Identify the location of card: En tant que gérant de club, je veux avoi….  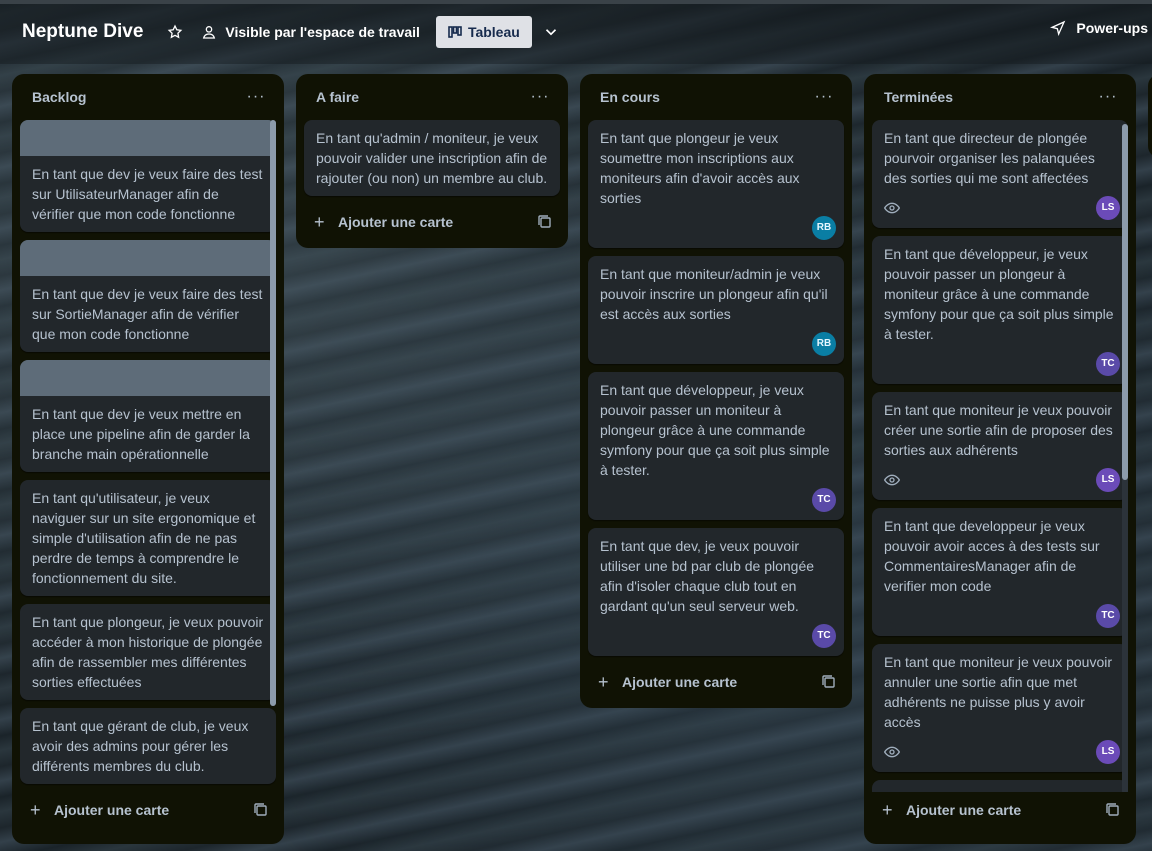
(148, 746).